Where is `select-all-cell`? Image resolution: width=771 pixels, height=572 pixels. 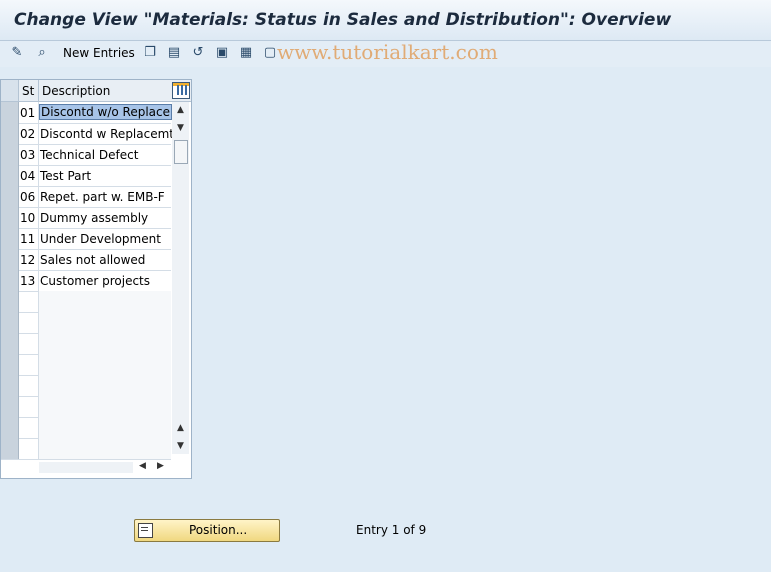
select-all-cell is located at coordinates (10, 90).